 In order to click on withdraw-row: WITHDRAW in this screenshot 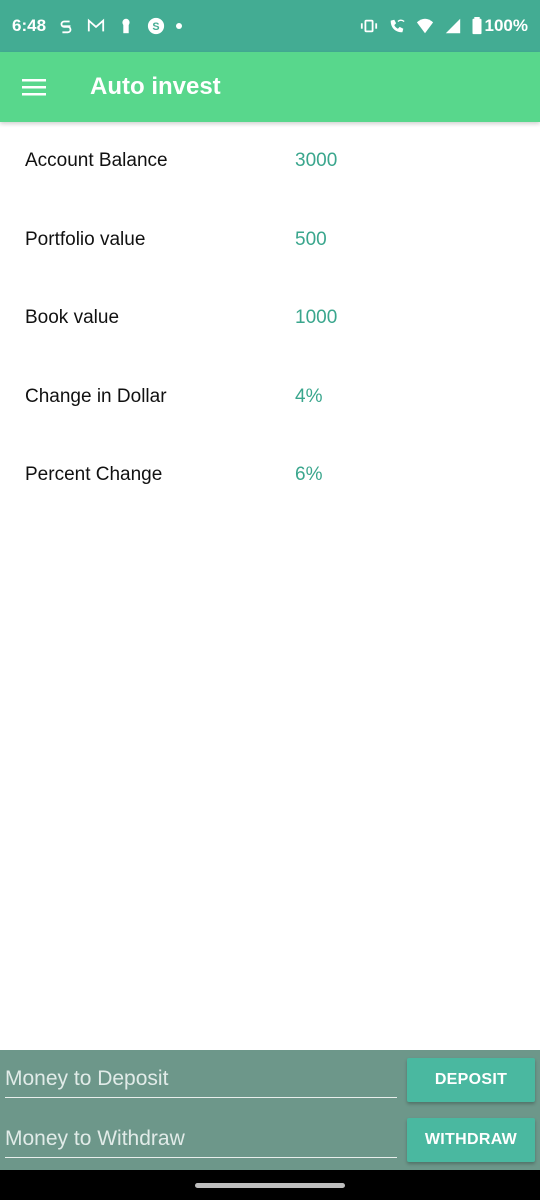, I will do `click(270, 1140)`.